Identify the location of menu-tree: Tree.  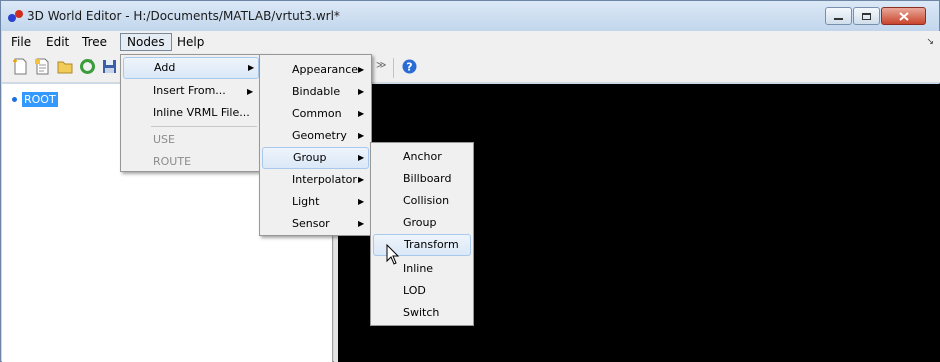
(94, 42).